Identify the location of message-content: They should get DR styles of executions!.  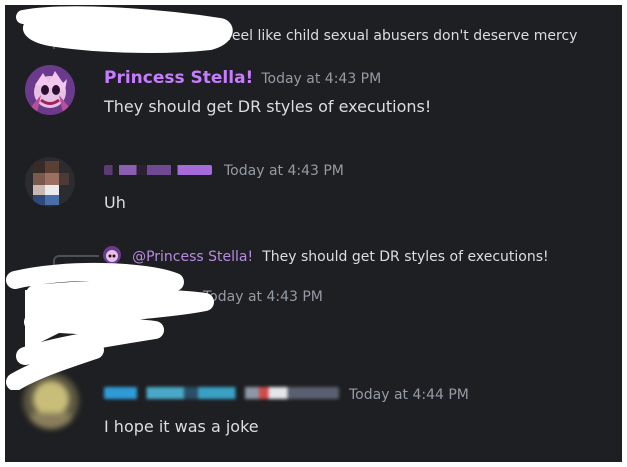
(268, 106).